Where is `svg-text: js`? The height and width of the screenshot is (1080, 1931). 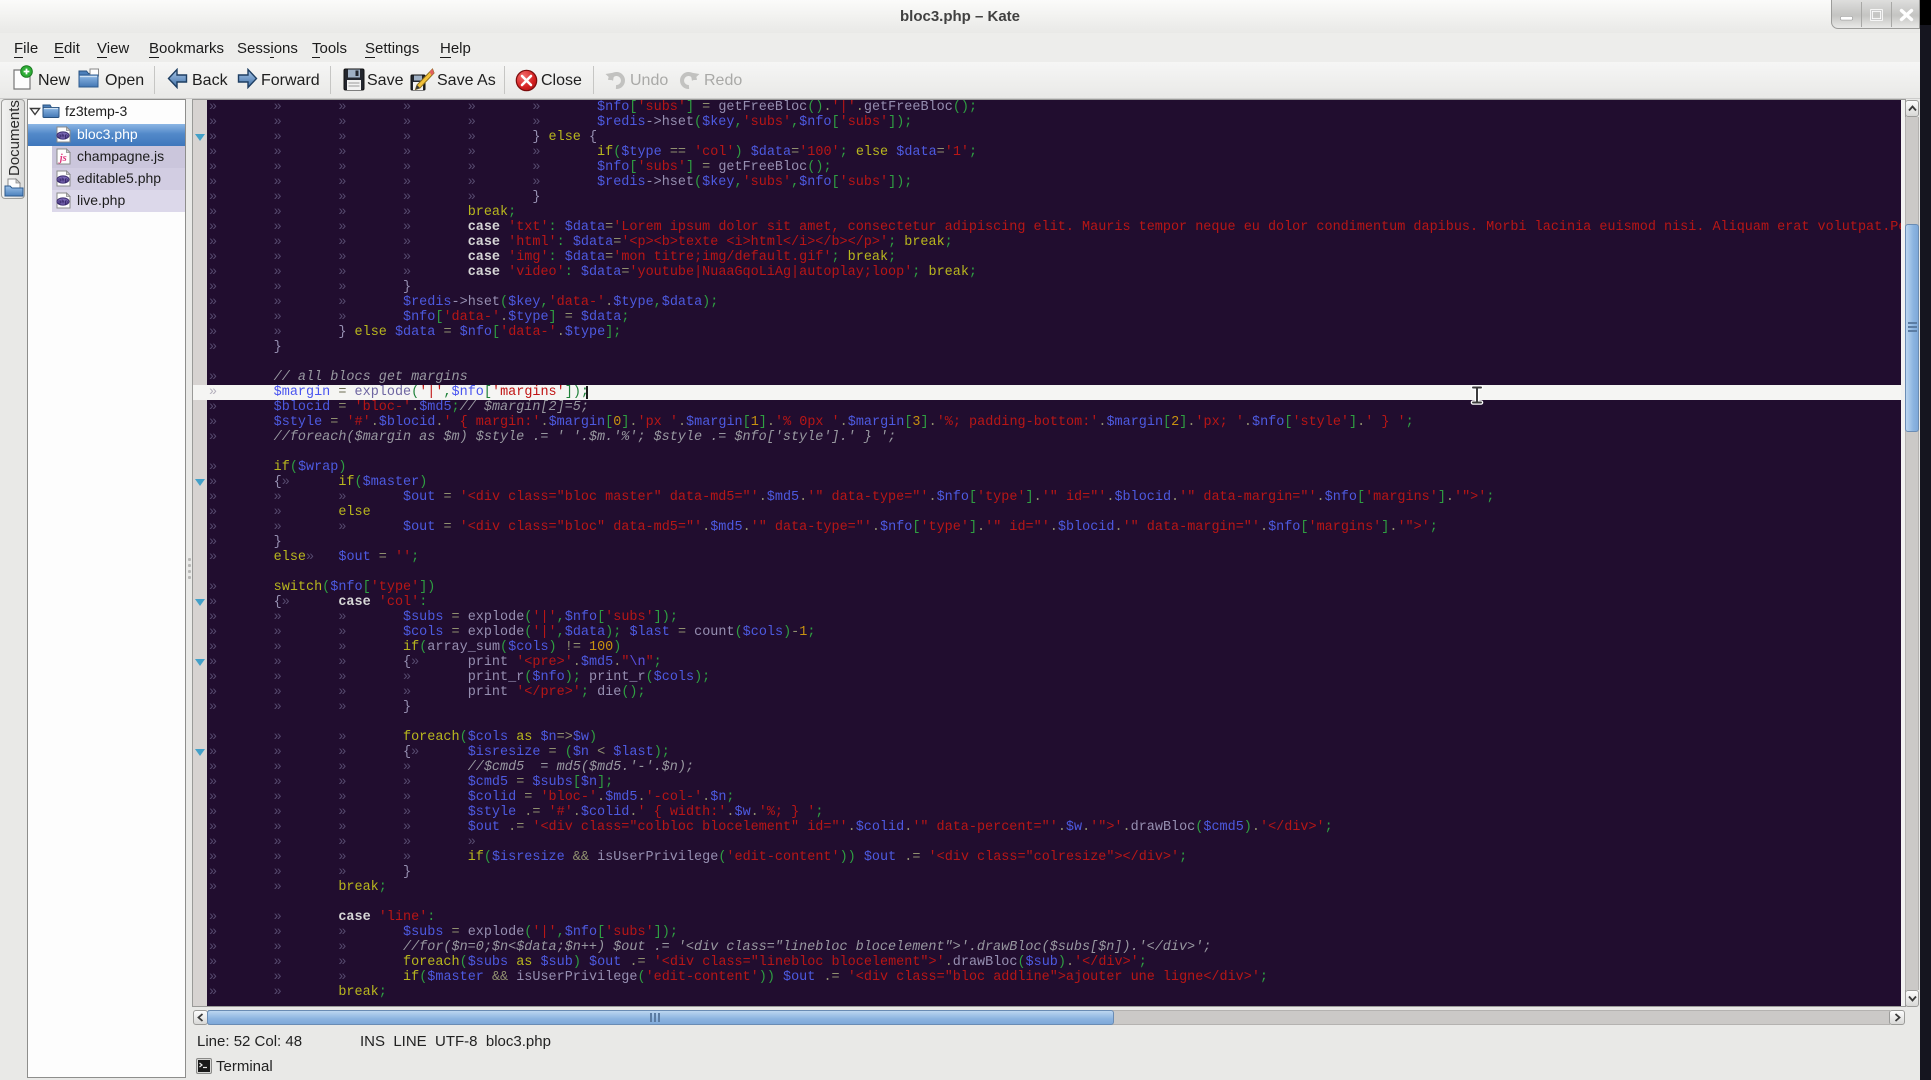
svg-text: js is located at coordinates (62, 158).